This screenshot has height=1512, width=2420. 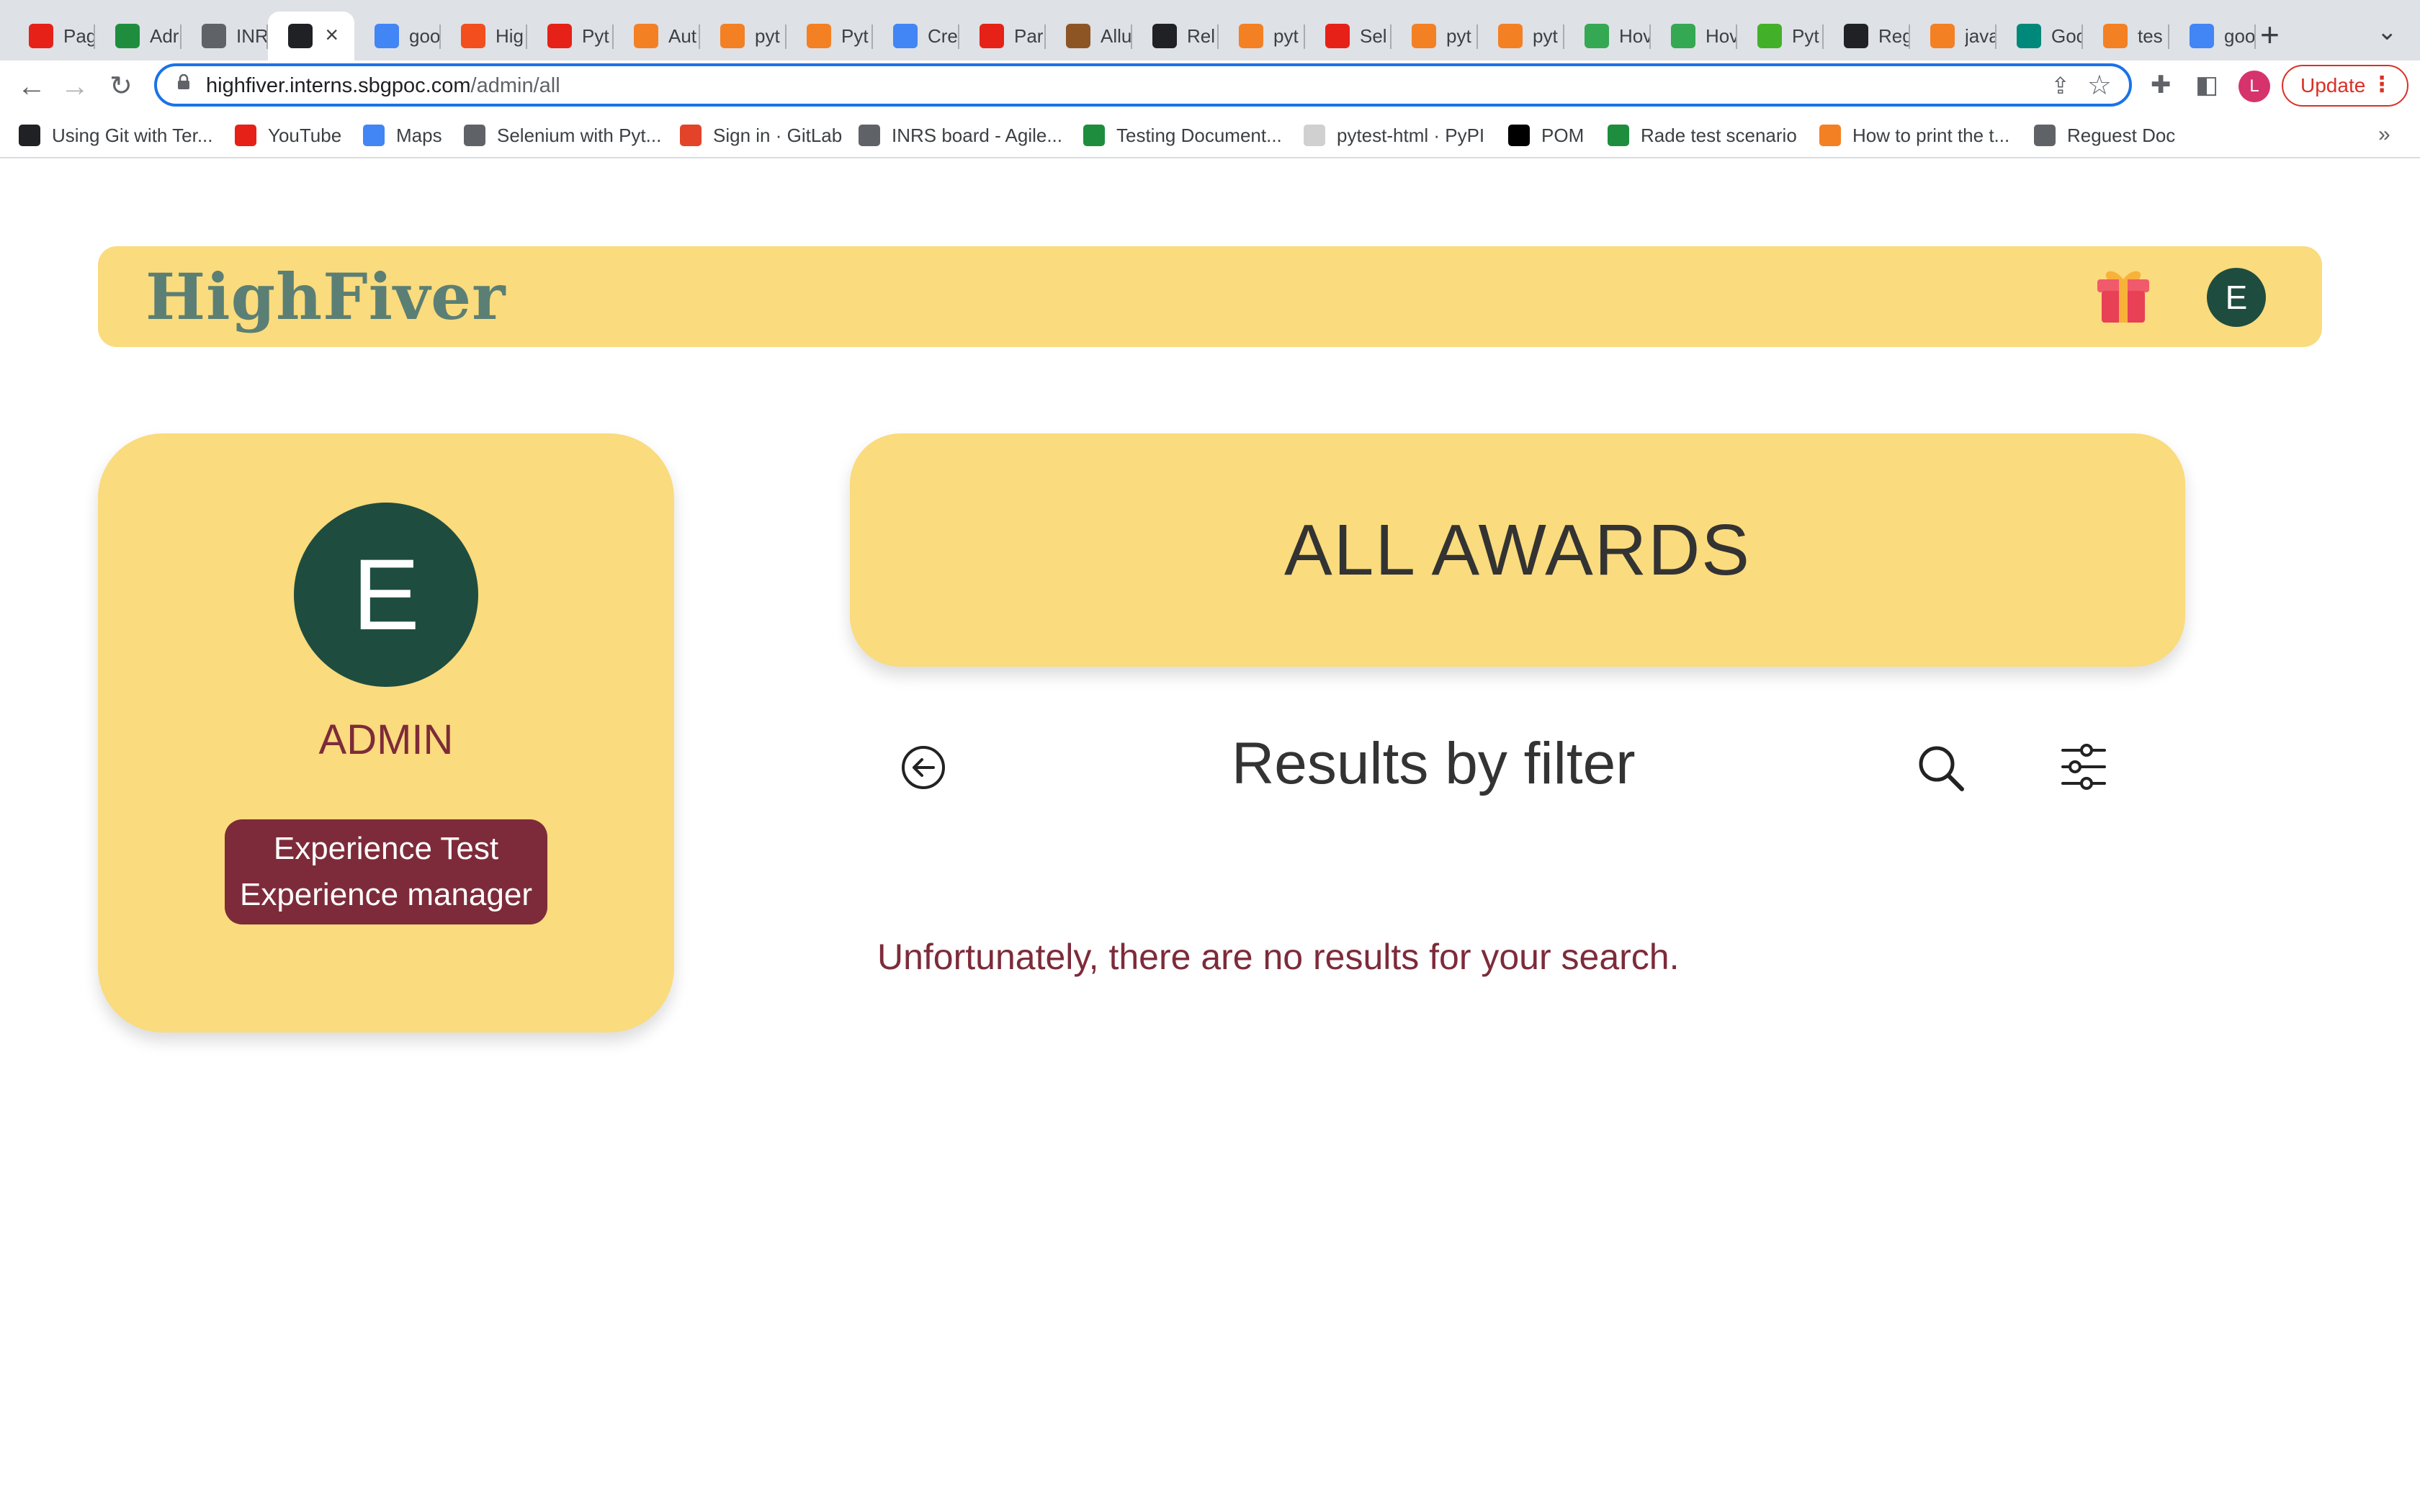 What do you see at coordinates (1856, 36) in the screenshot?
I see `regex-icon` at bounding box center [1856, 36].